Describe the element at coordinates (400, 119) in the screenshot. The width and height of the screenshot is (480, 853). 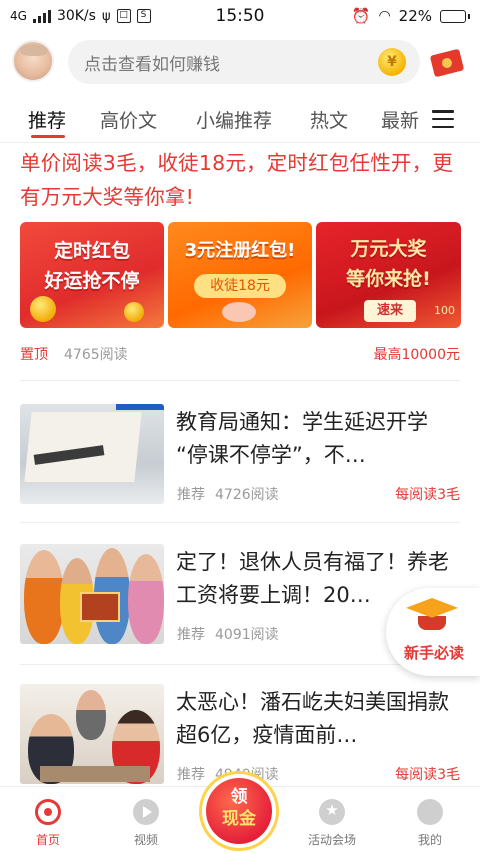
I see `tab-latest: 最新` at that location.